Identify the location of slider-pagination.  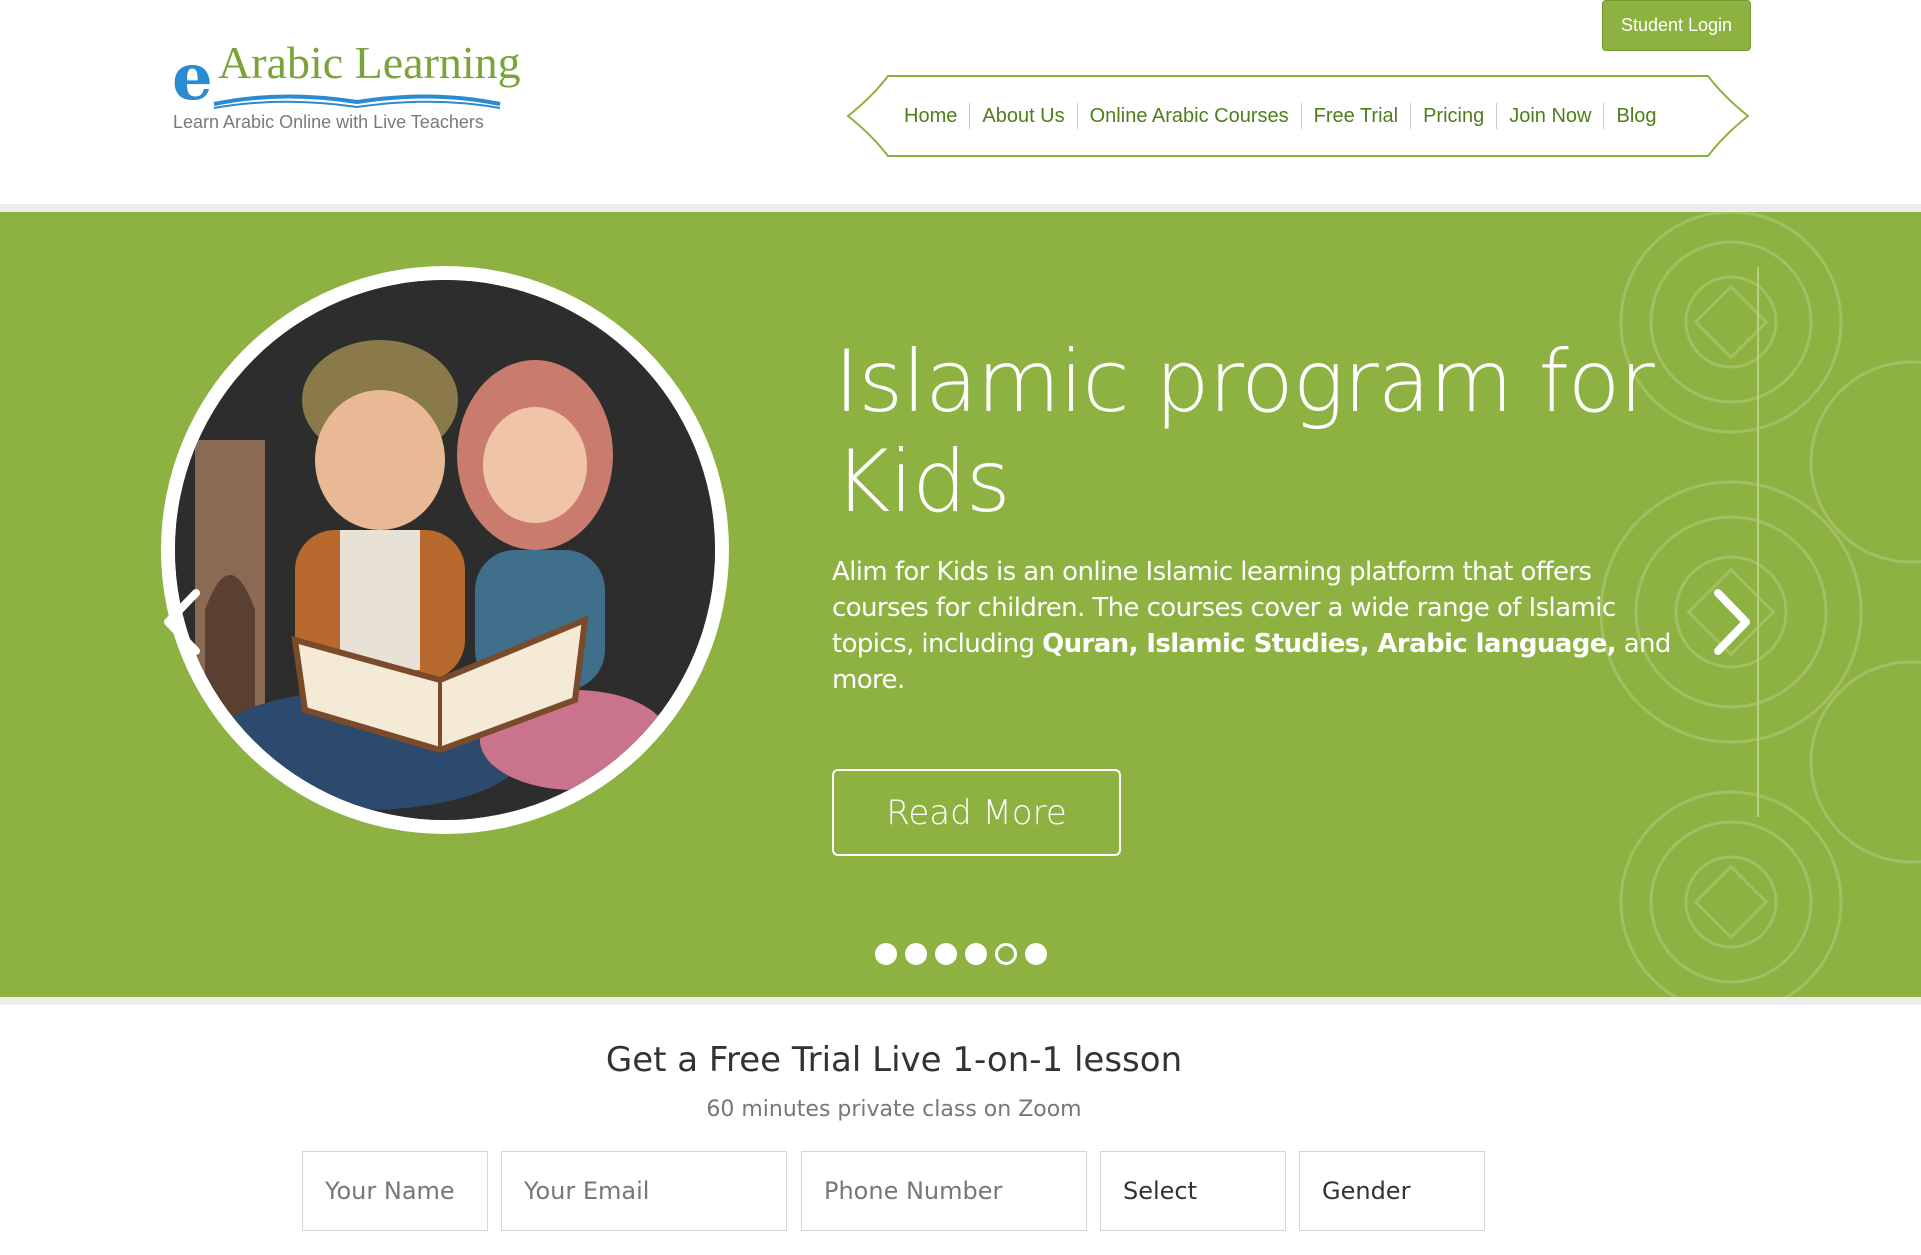
(961, 954).